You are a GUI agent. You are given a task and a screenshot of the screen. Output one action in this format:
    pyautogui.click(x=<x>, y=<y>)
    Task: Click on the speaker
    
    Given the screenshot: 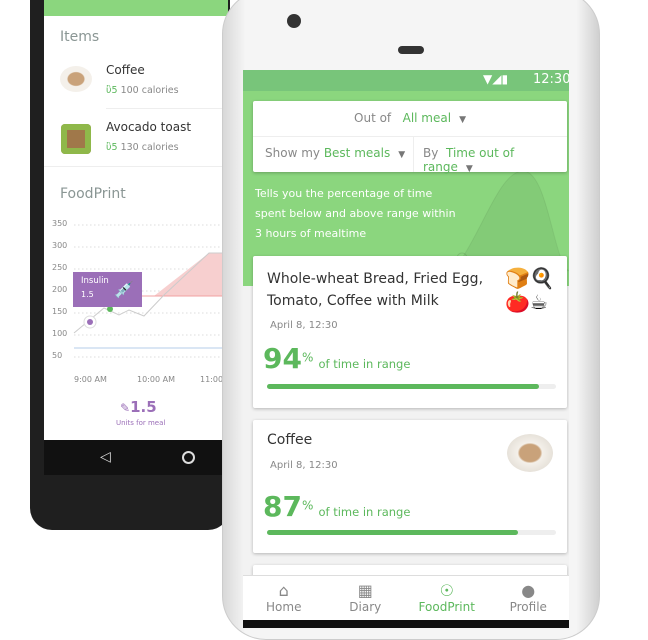 What is the action you would take?
    pyautogui.click(x=411, y=50)
    